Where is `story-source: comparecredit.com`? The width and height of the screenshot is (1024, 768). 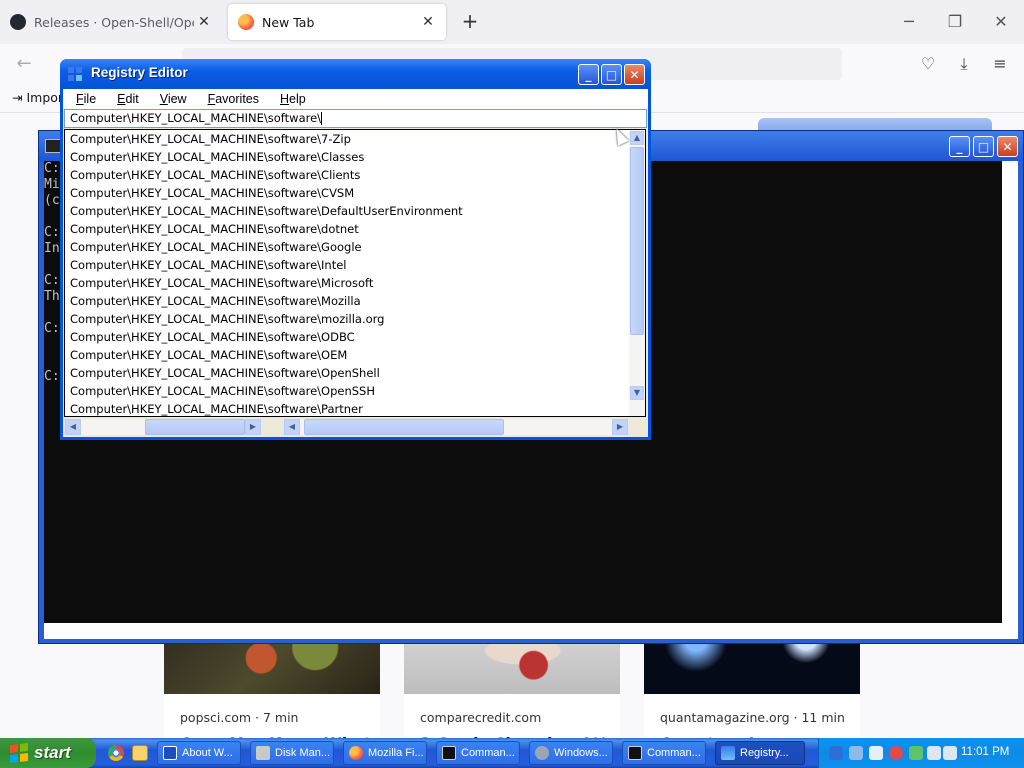 story-source: comparecredit.com is located at coordinates (481, 717).